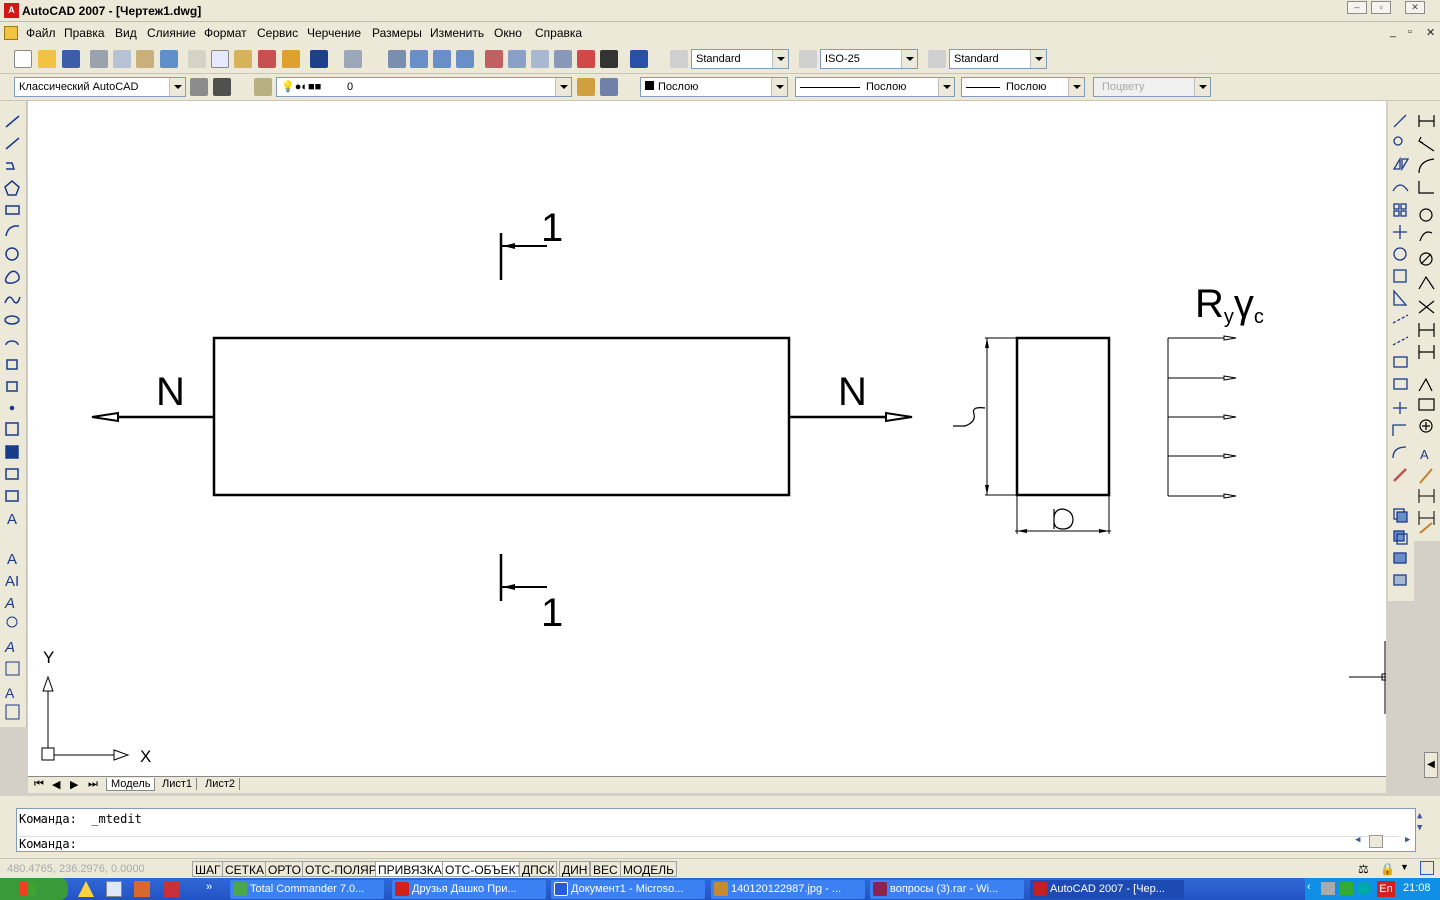 This screenshot has width=1440, height=900. Describe the element at coordinates (1407, 840) in the screenshot. I see `scroll-right-icon: ▶` at that location.